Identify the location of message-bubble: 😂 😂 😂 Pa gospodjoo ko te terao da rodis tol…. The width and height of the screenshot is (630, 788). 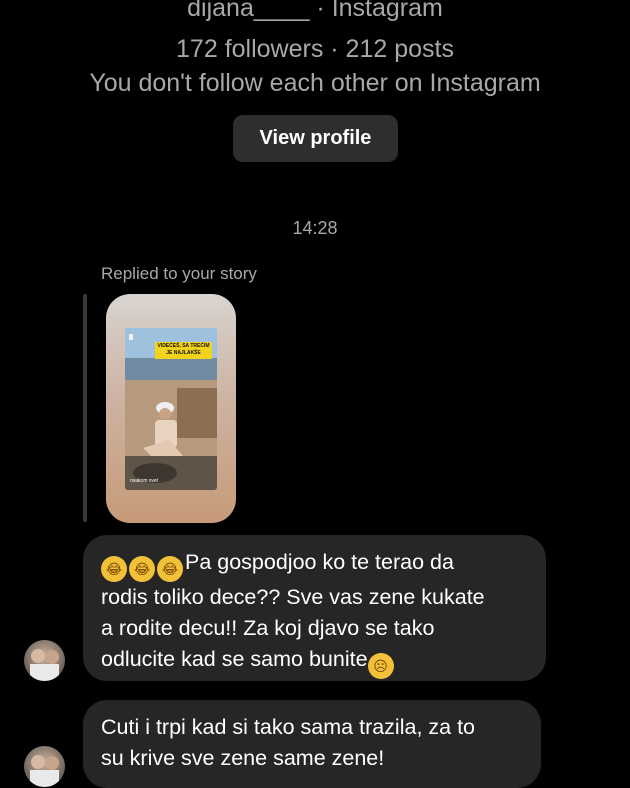
(314, 608).